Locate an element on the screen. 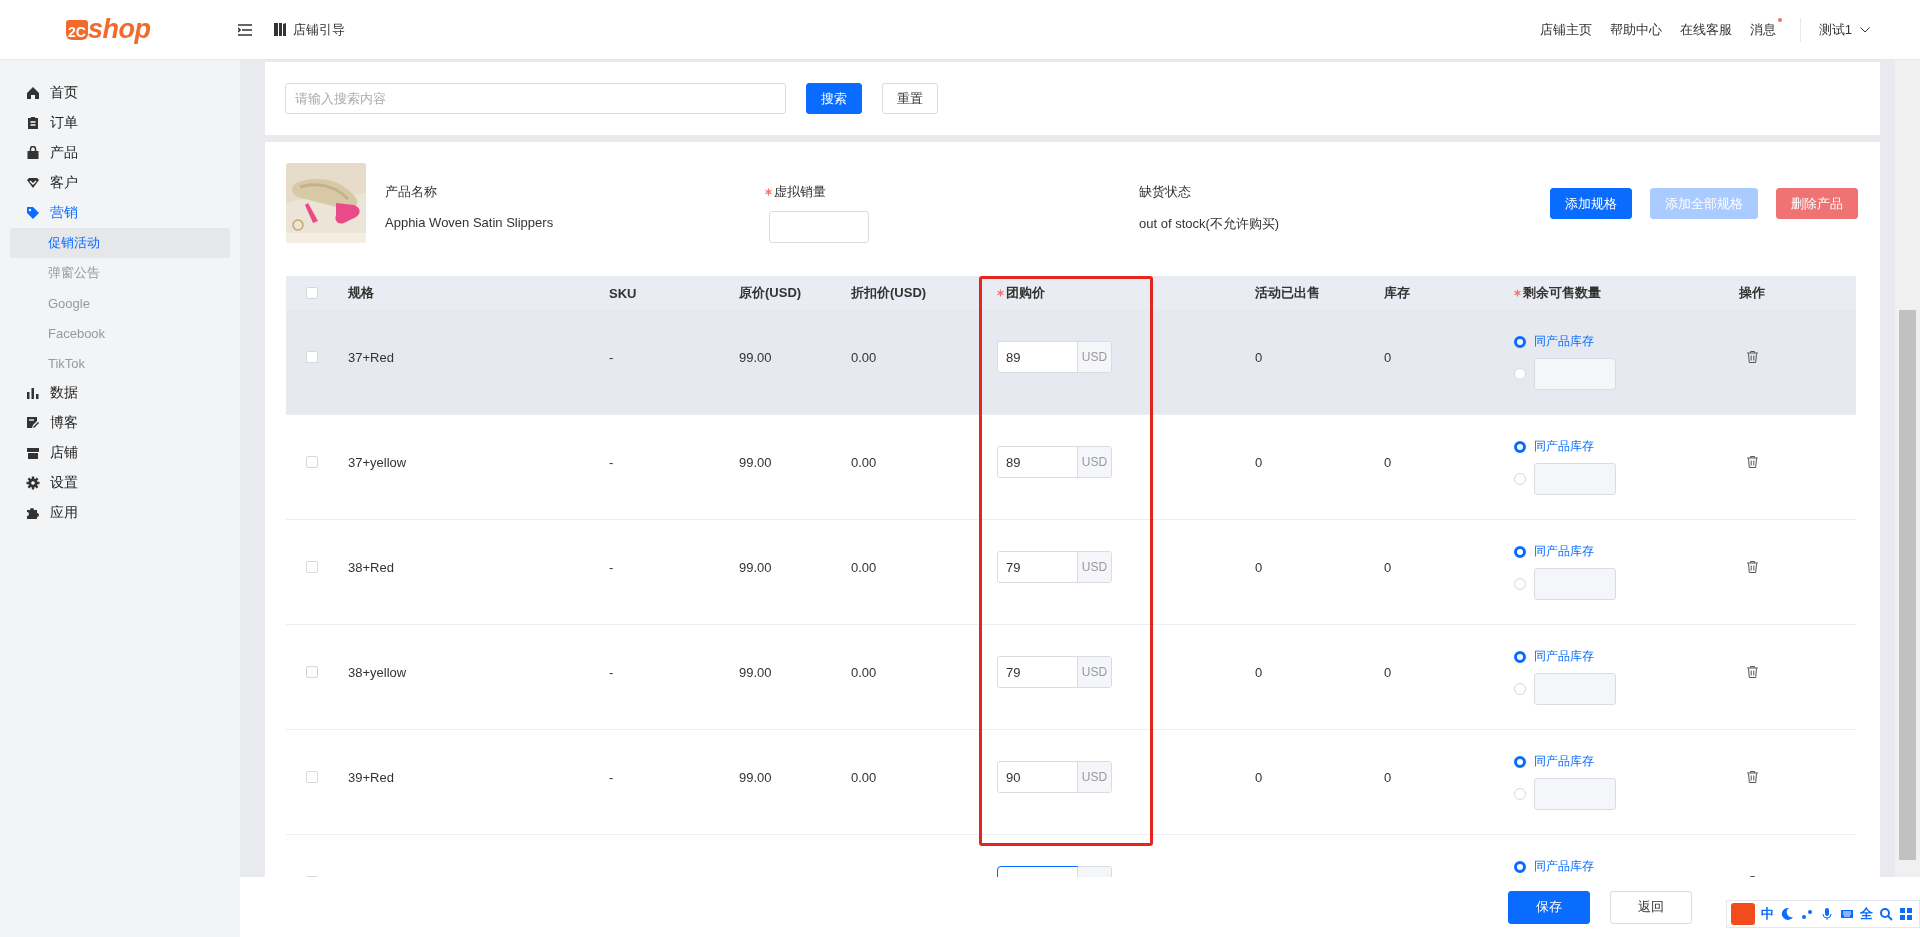 This screenshot has width=1920, height=937. column-header: 剩余可售数量 is located at coordinates (1626, 293).